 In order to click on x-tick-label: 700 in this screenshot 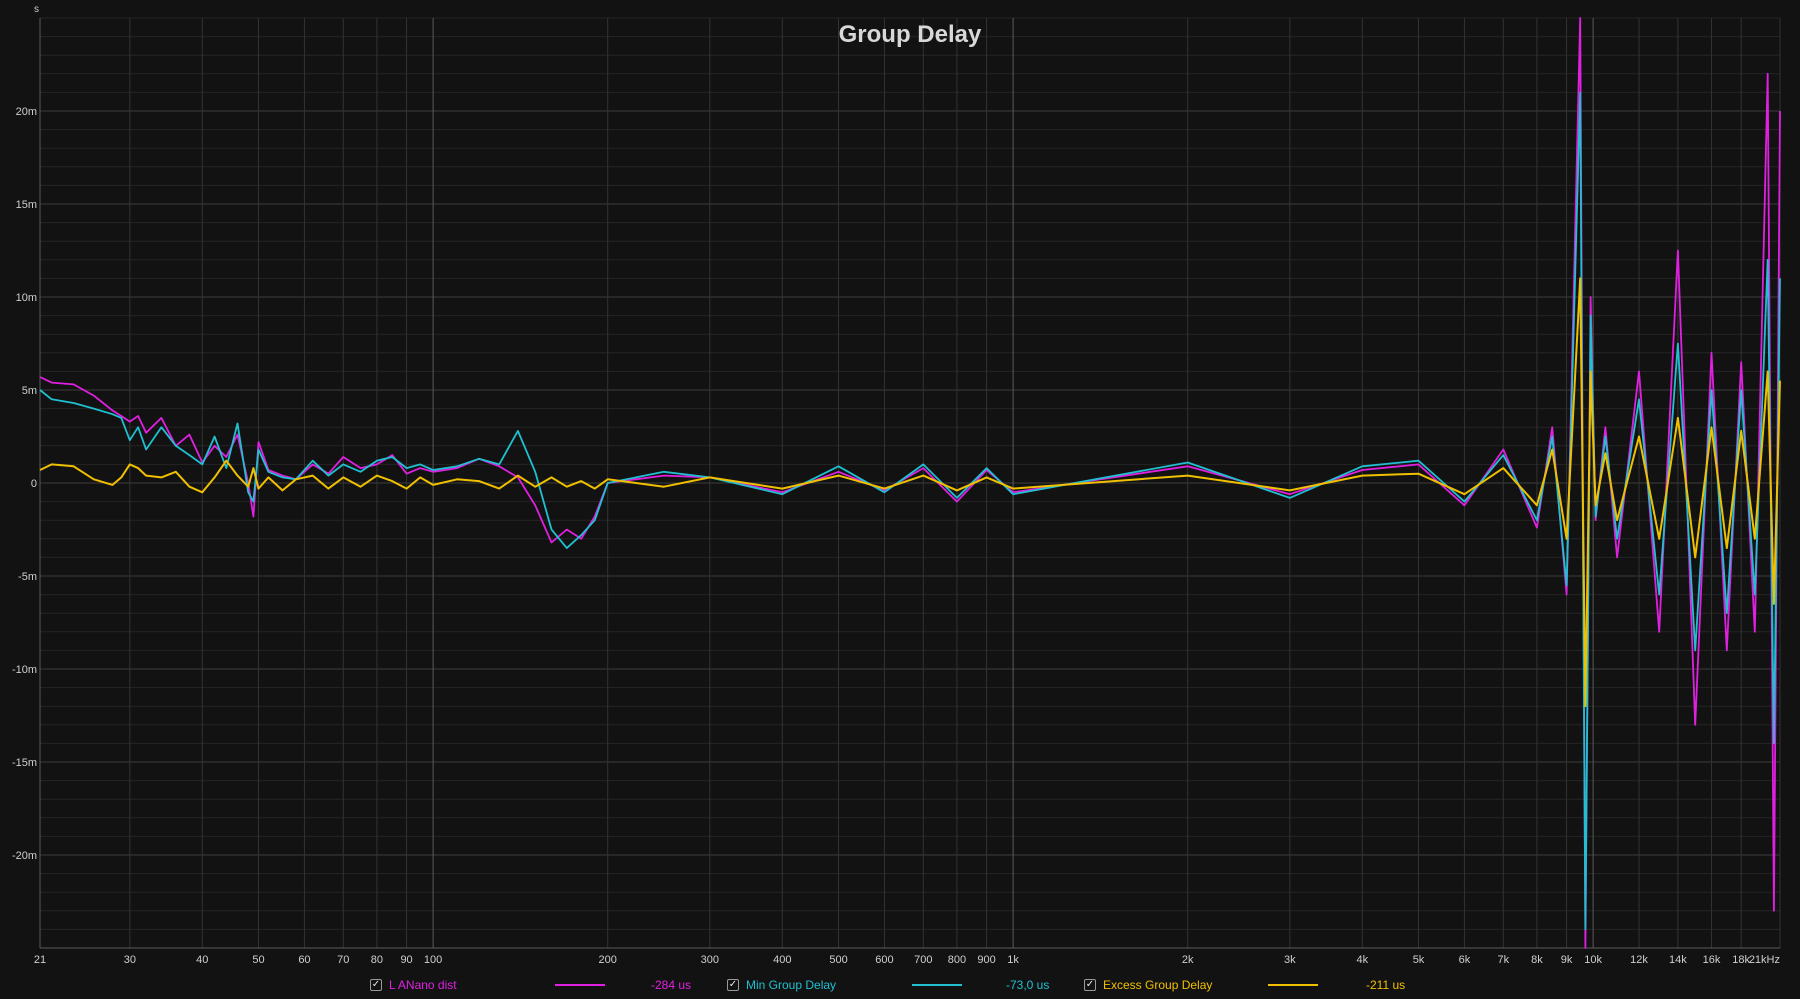, I will do `click(923, 960)`.